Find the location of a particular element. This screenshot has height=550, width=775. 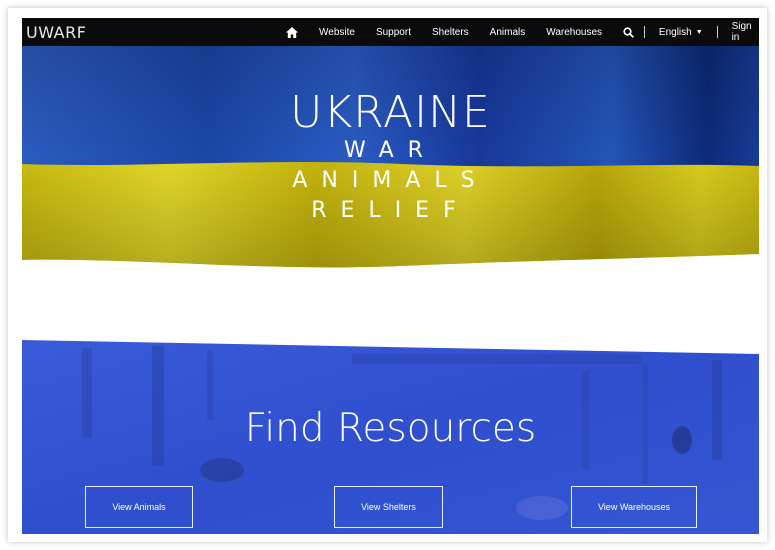

language-dropdown: English ▼ is located at coordinates (681, 32).